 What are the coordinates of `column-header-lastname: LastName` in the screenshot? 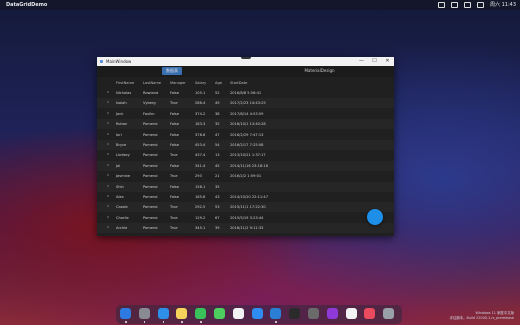 It's located at (152, 83).